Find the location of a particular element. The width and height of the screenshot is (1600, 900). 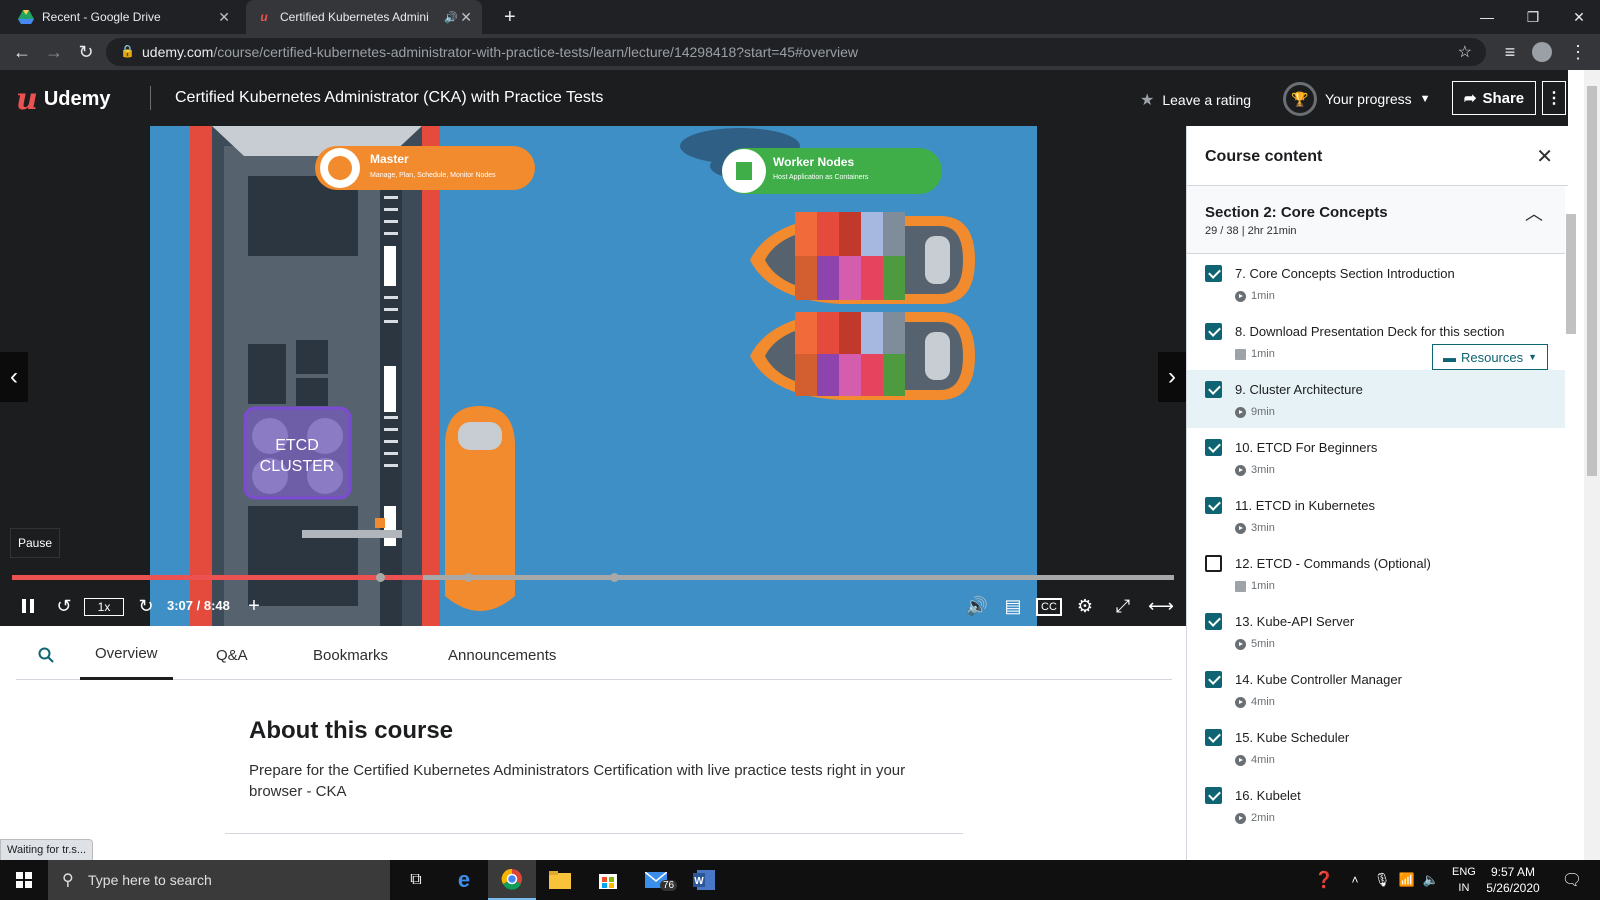

udemy-logo: u Udemy is located at coordinates (63, 99).